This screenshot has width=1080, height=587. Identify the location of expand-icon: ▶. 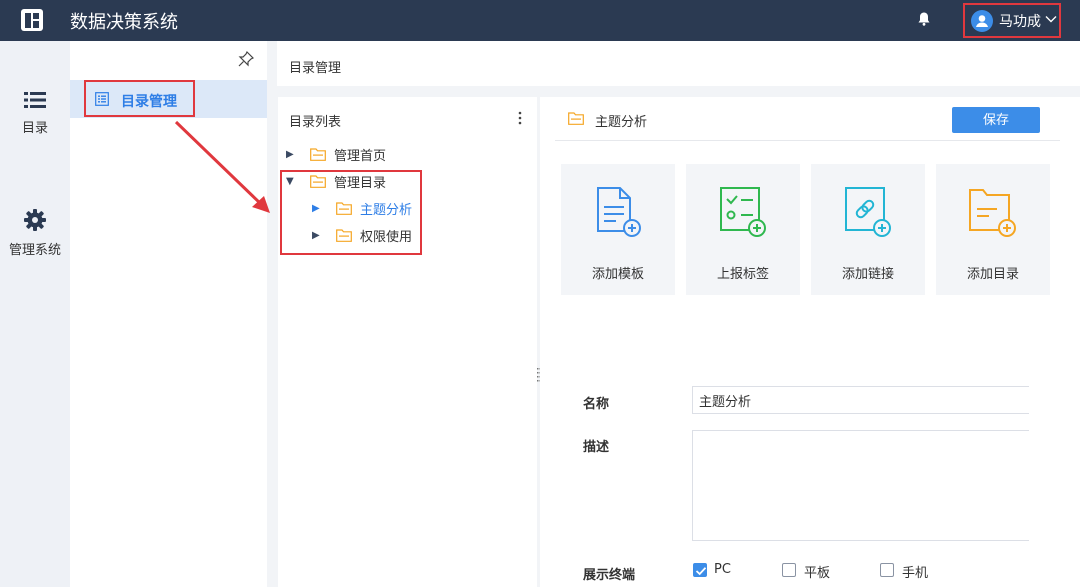
(291, 154).